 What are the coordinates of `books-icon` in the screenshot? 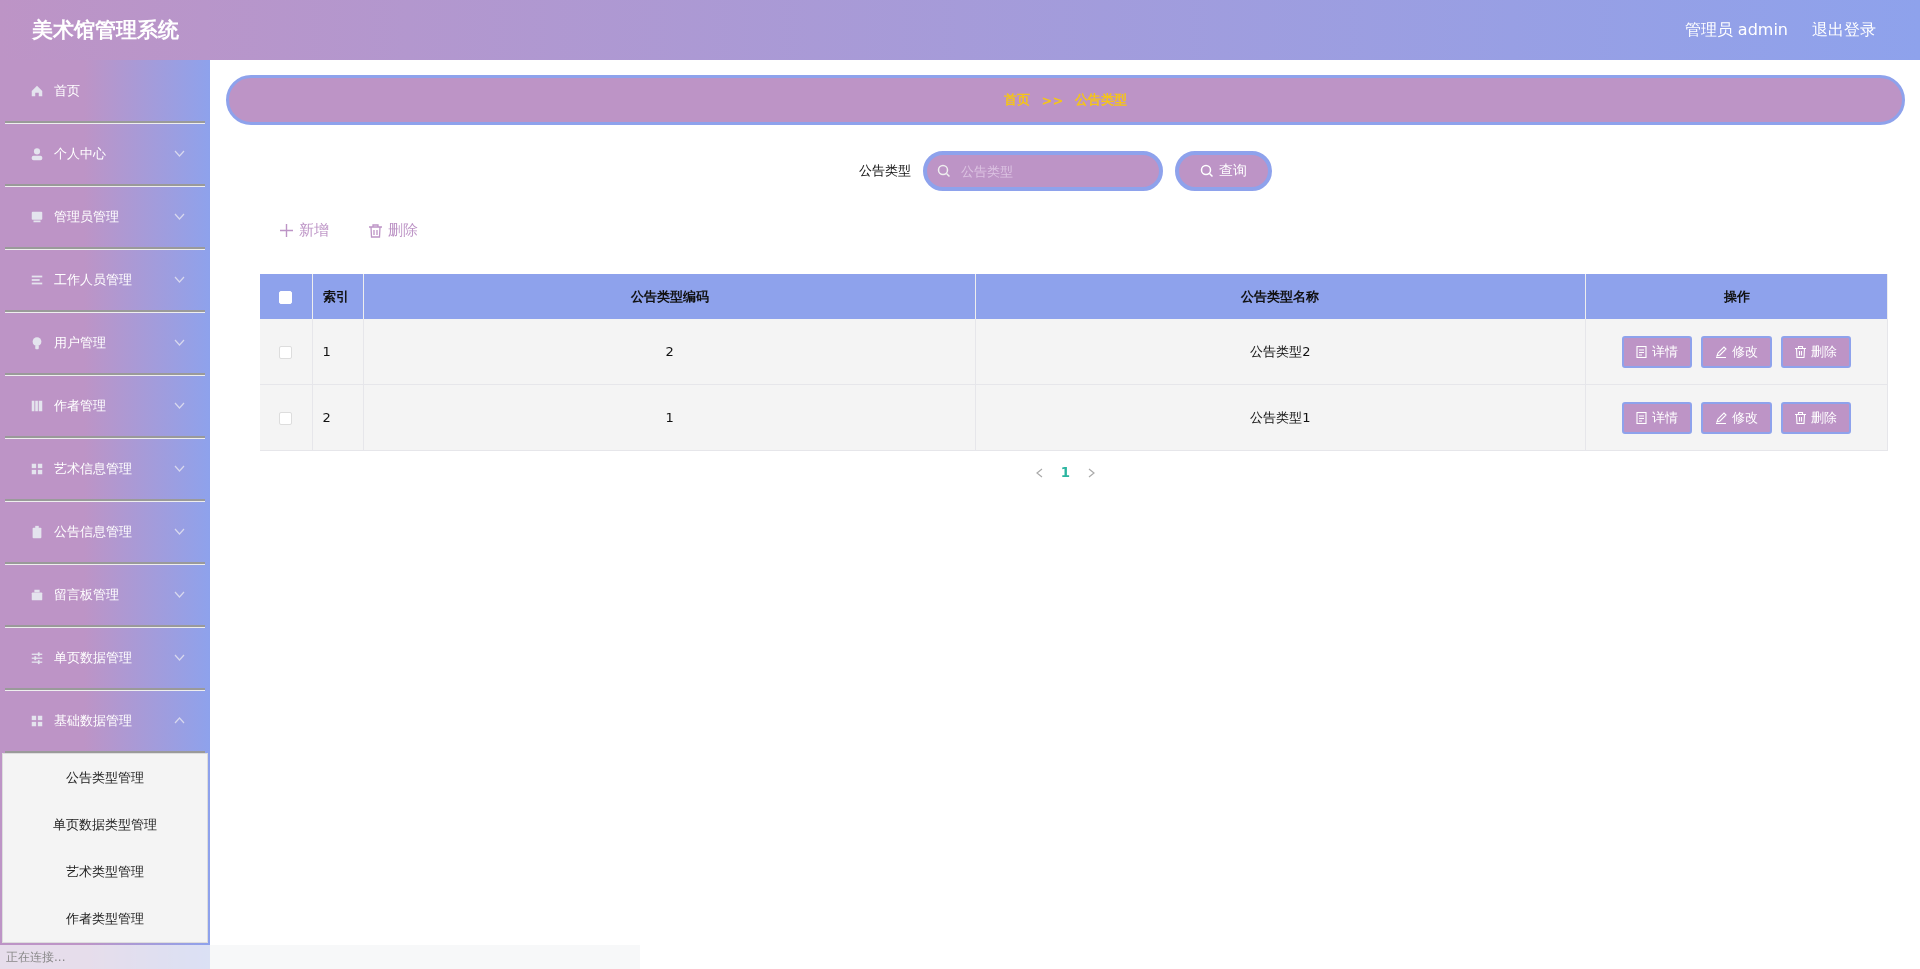 It's located at (37, 405).